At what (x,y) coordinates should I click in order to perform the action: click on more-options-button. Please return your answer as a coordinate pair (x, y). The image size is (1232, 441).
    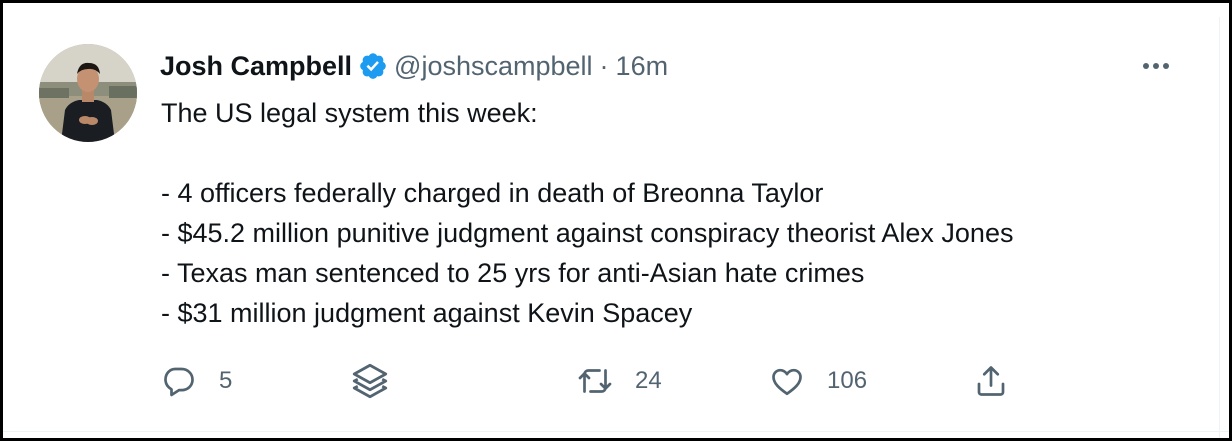
    Looking at the image, I should click on (1156, 66).